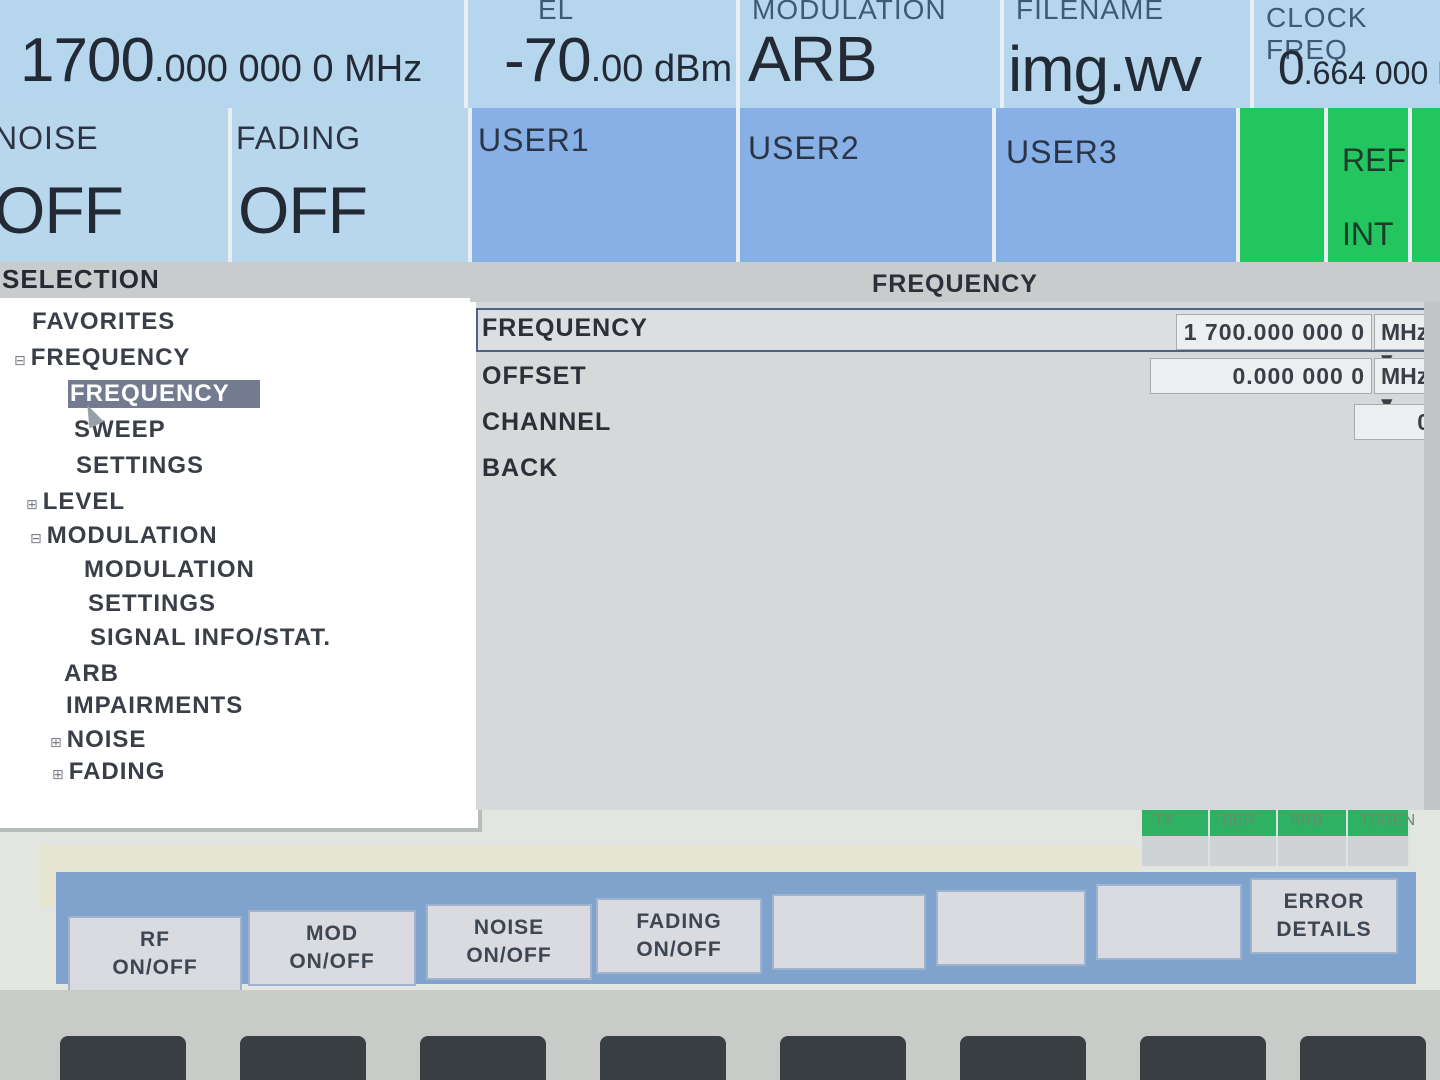 This screenshot has height=1080, width=1440. Describe the element at coordinates (565, 328) in the screenshot. I see `frequency-row-label: FREQUENCY` at that location.